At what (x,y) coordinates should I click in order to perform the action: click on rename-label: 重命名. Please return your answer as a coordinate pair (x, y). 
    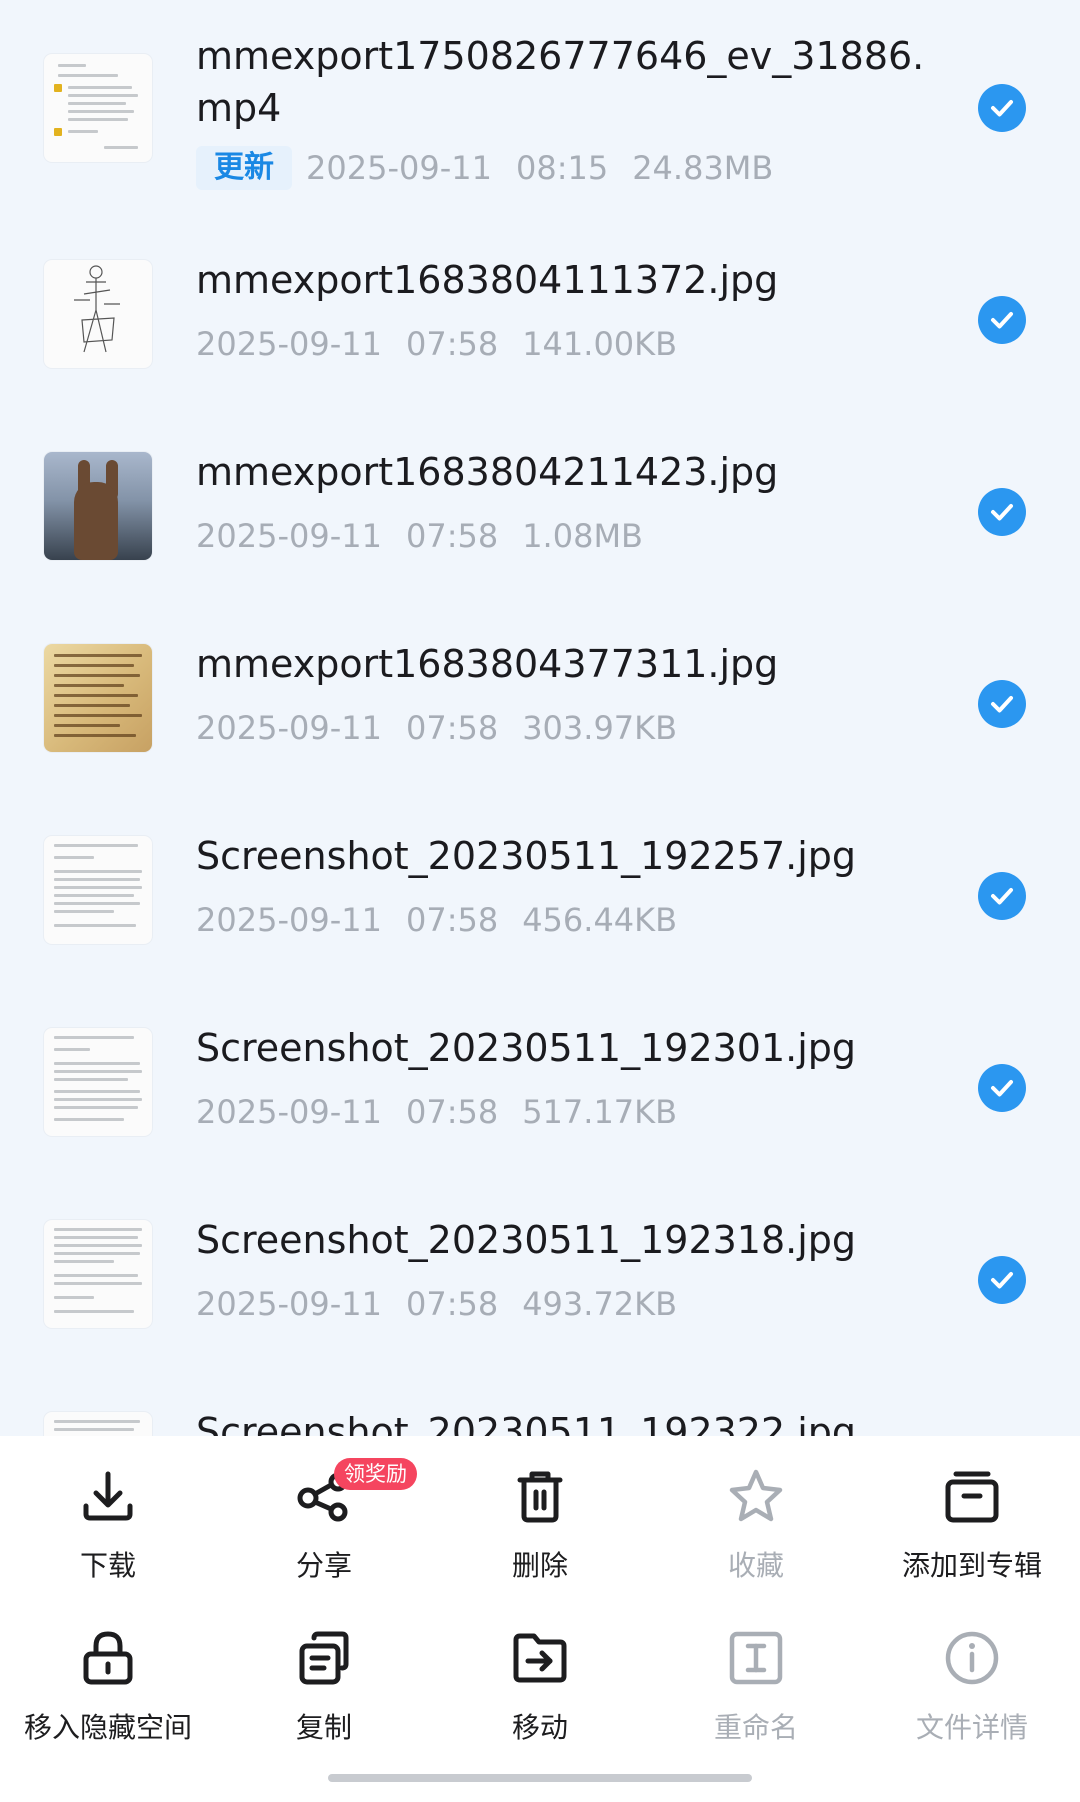
    Looking at the image, I should click on (755, 1727).